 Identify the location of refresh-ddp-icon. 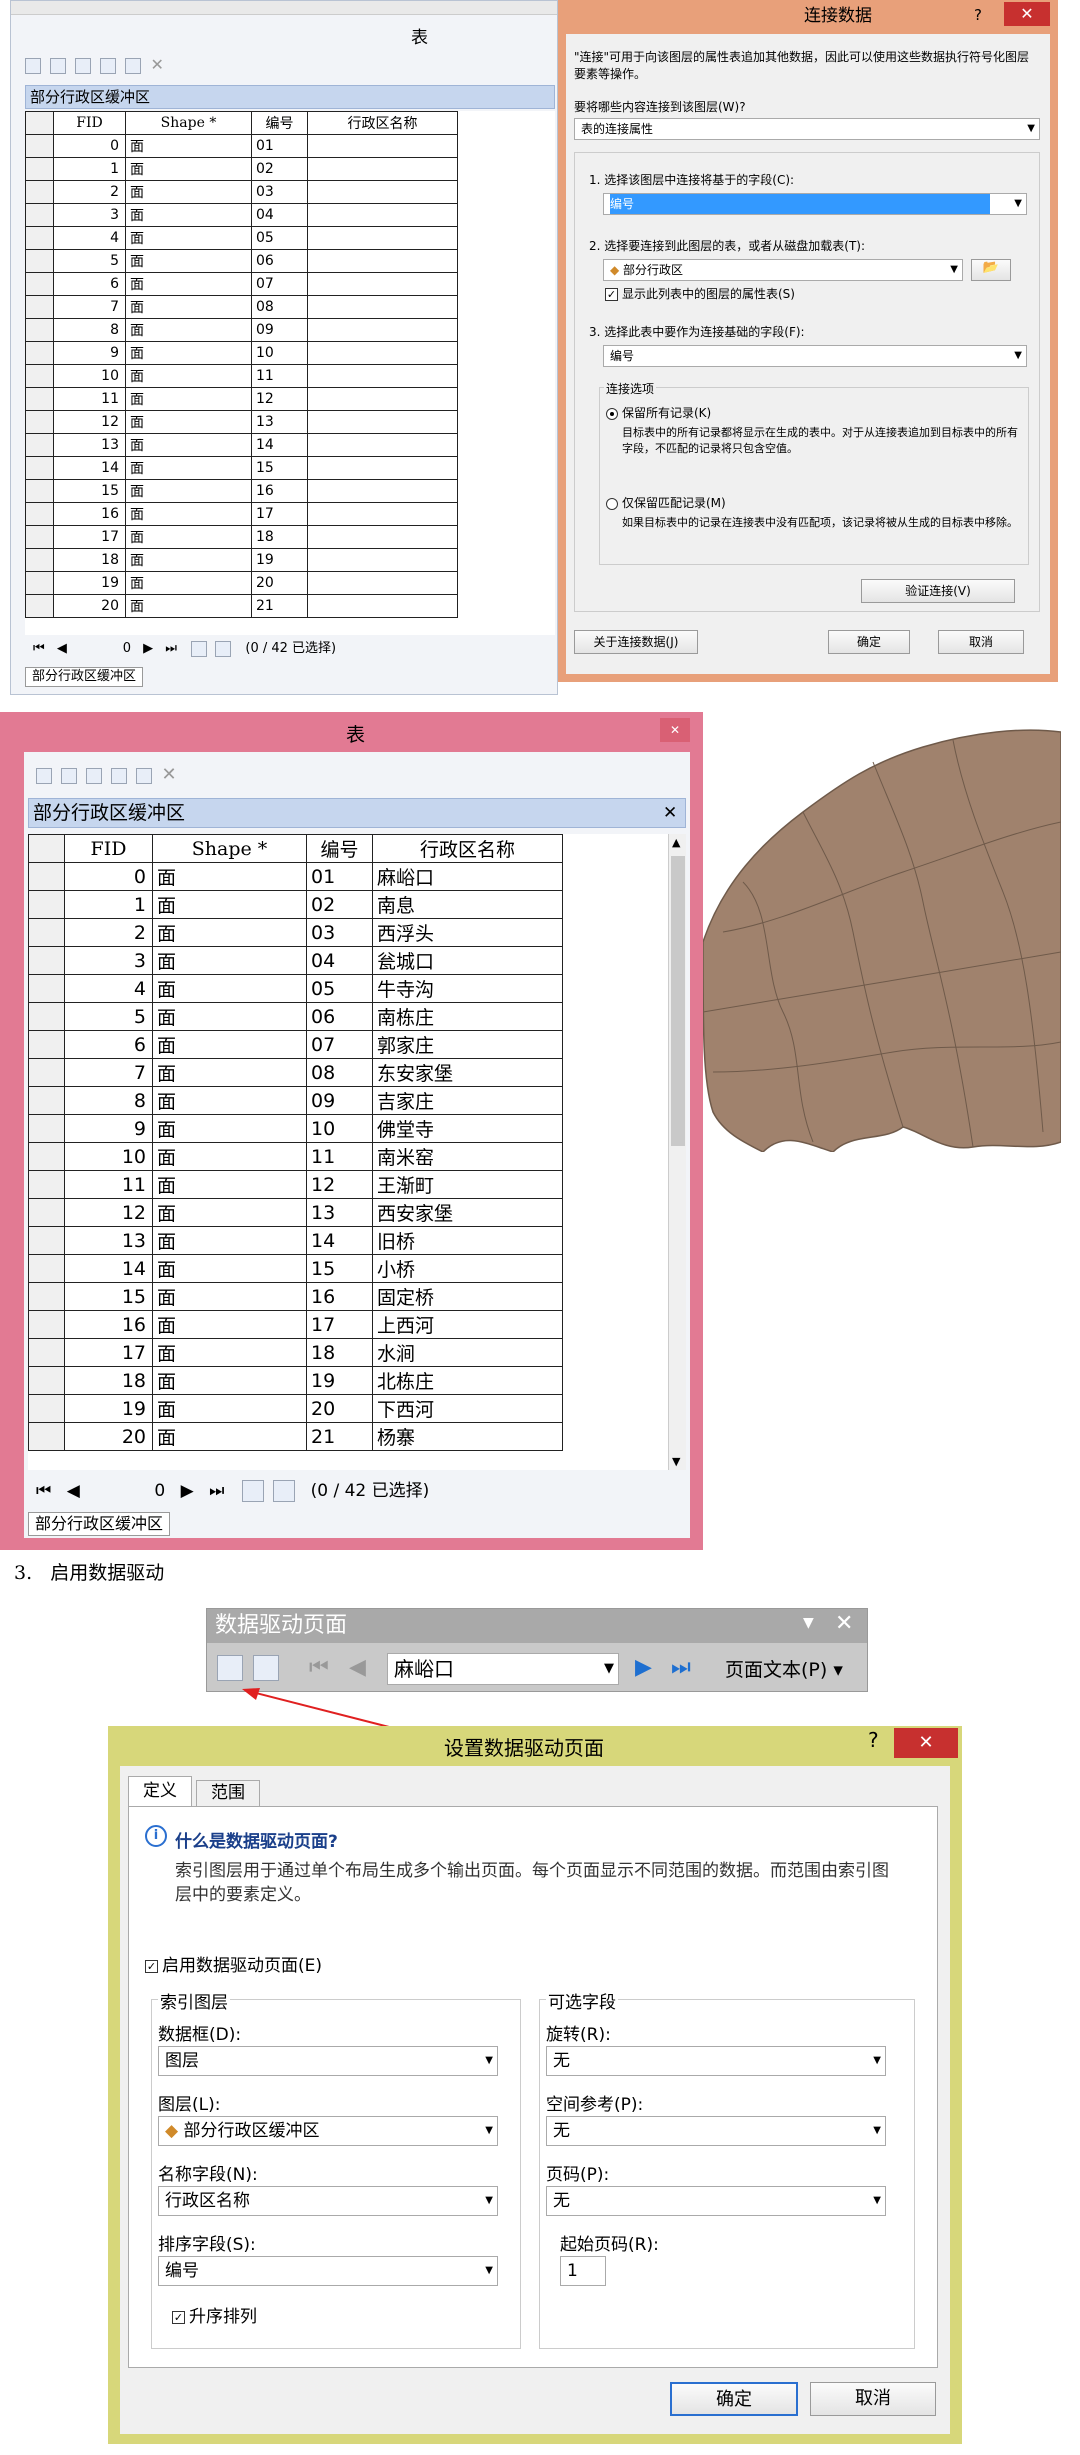
(266, 1668).